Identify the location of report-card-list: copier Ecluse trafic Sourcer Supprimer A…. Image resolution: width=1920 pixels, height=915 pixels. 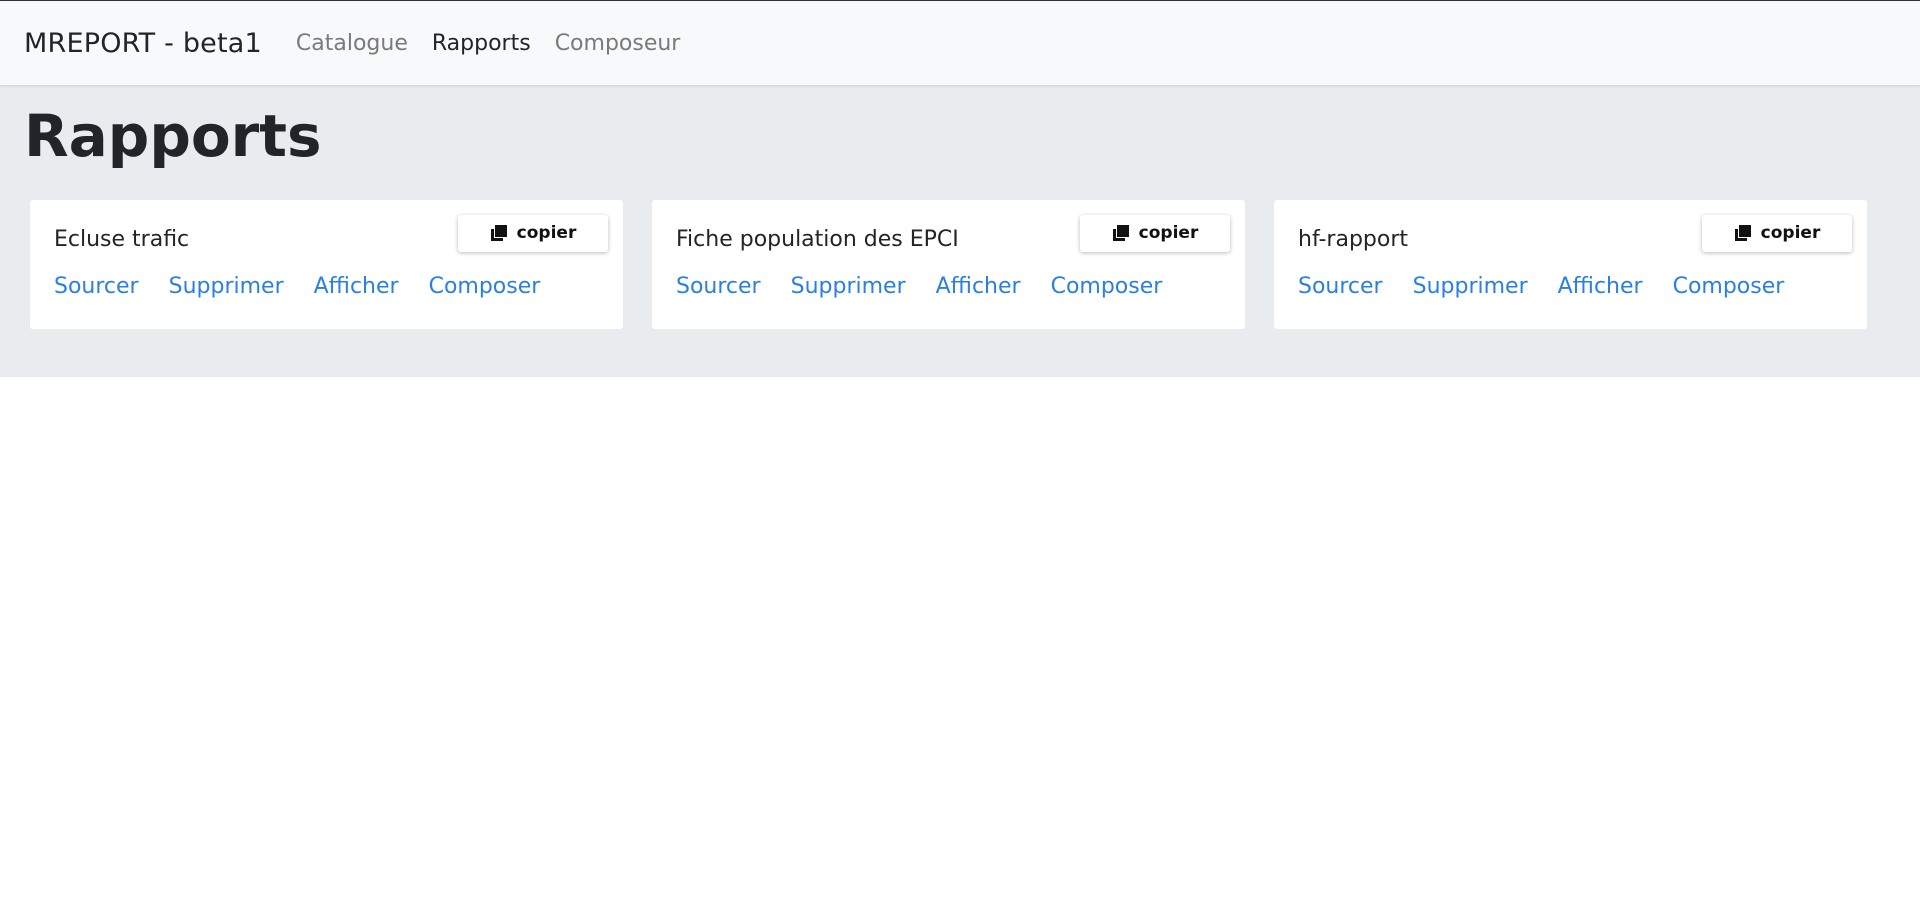
(960, 264).